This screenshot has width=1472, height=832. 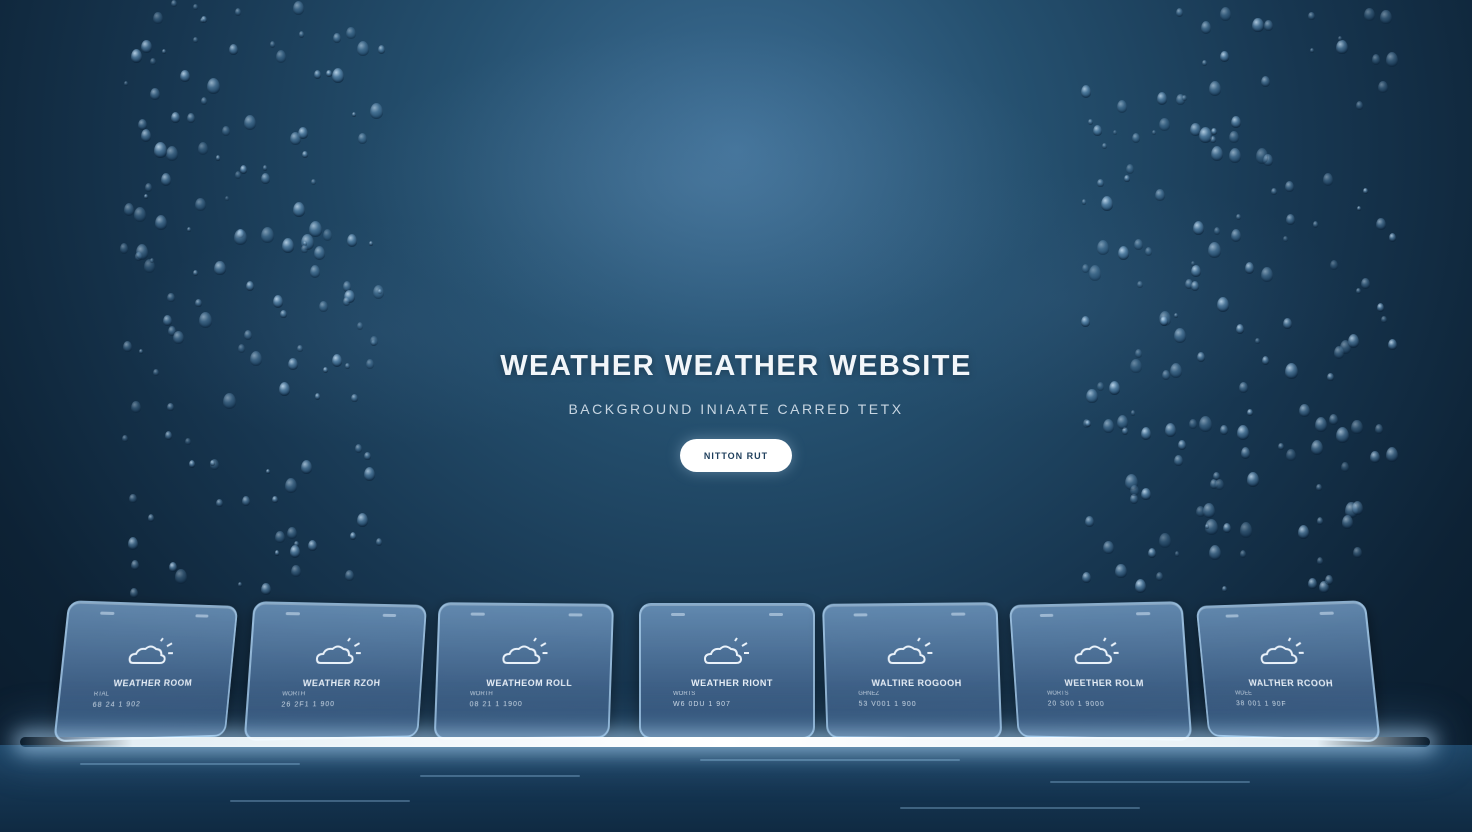 What do you see at coordinates (912, 671) in the screenshot?
I see `weather-card: WALTIRE ROGOOH GHNEZ 53 V001 1 900` at bounding box center [912, 671].